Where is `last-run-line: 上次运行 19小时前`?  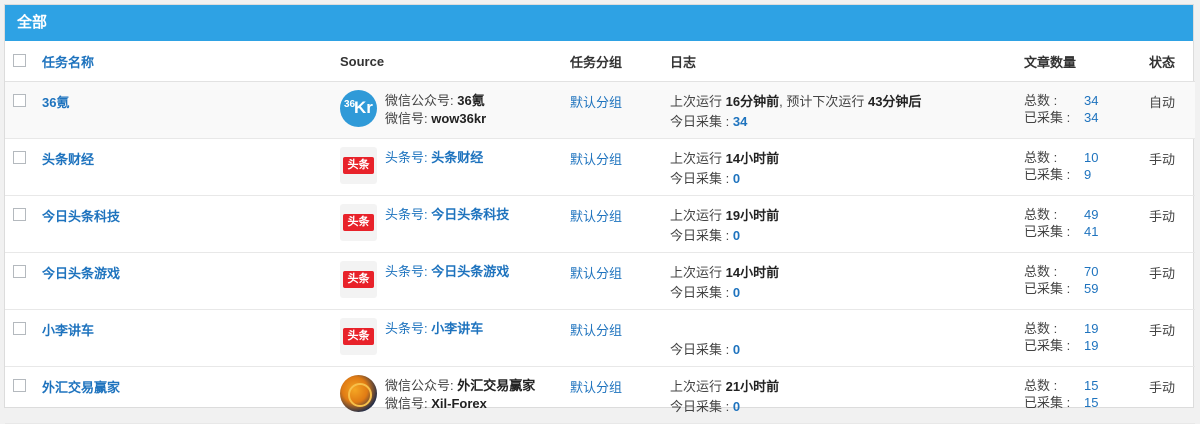 last-run-line: 上次运行 19小时前 is located at coordinates (846, 216).